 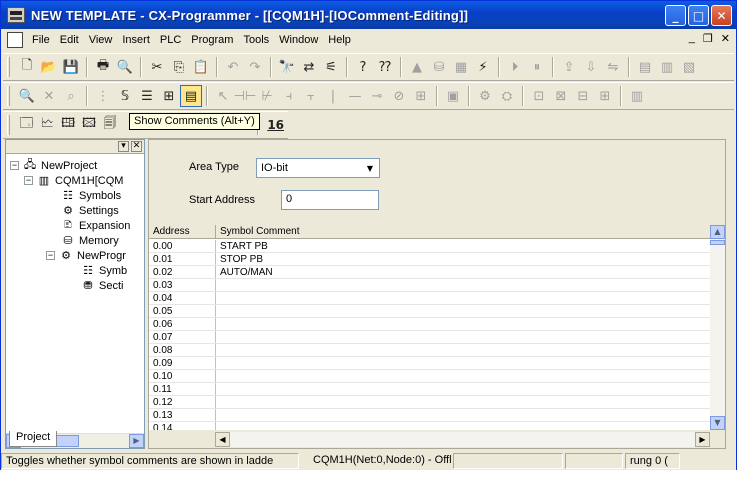 I want to click on watch-window-icon: 🖽, so click(x=68, y=125).